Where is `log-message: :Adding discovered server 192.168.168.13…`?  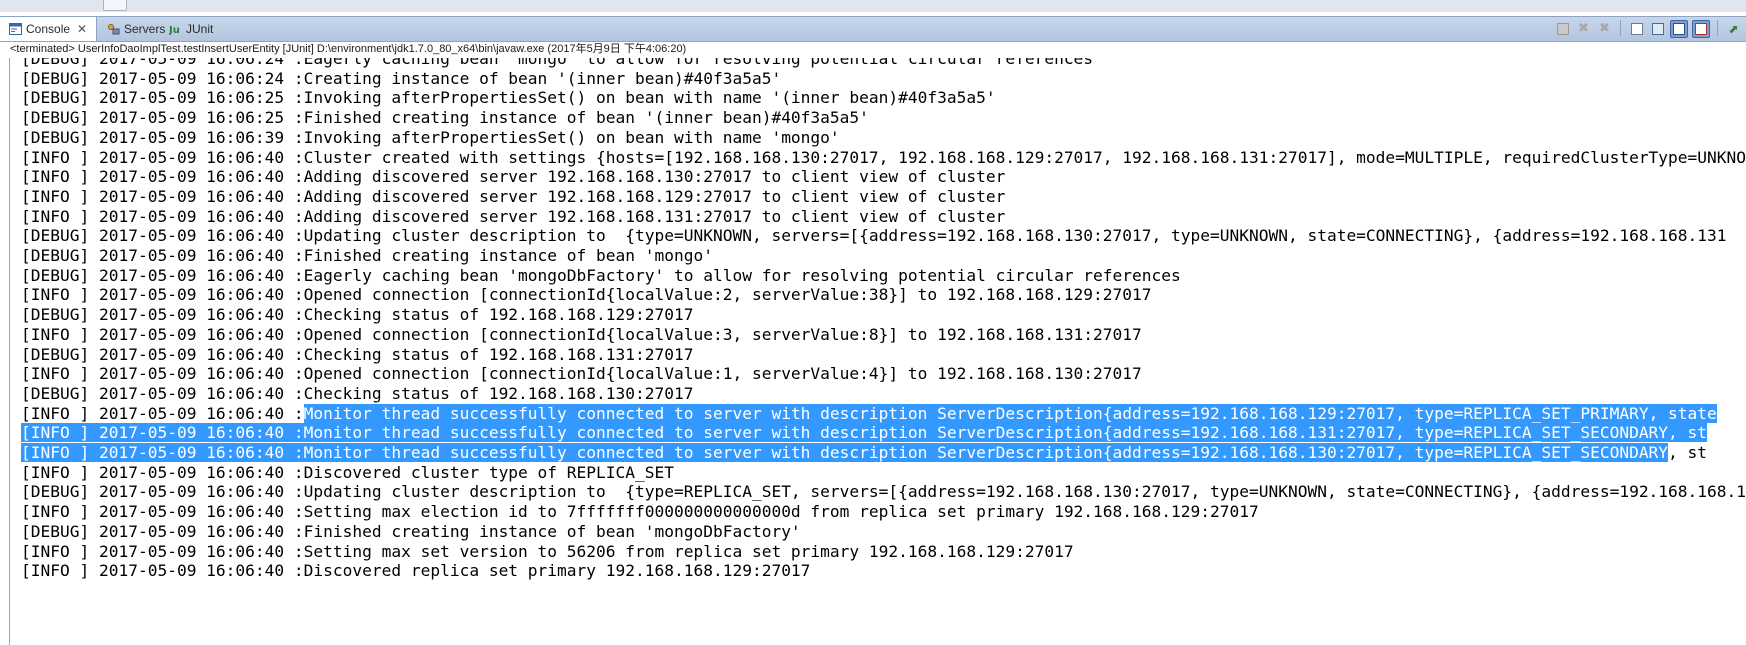 log-message: :Adding discovered server 192.168.168.13… is located at coordinates (649, 177).